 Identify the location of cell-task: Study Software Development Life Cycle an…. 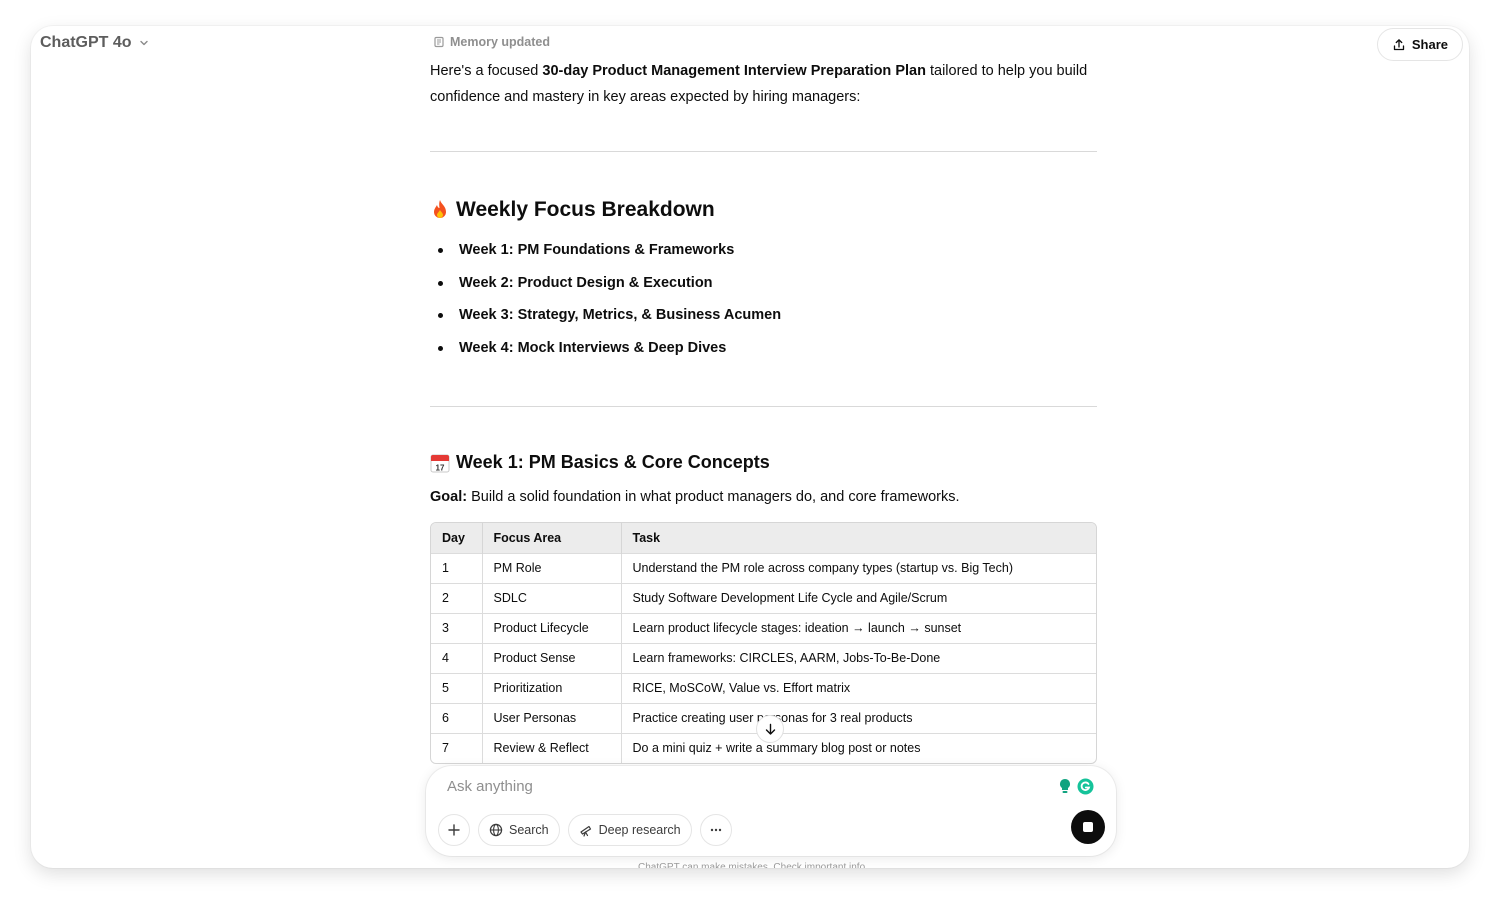
(858, 597).